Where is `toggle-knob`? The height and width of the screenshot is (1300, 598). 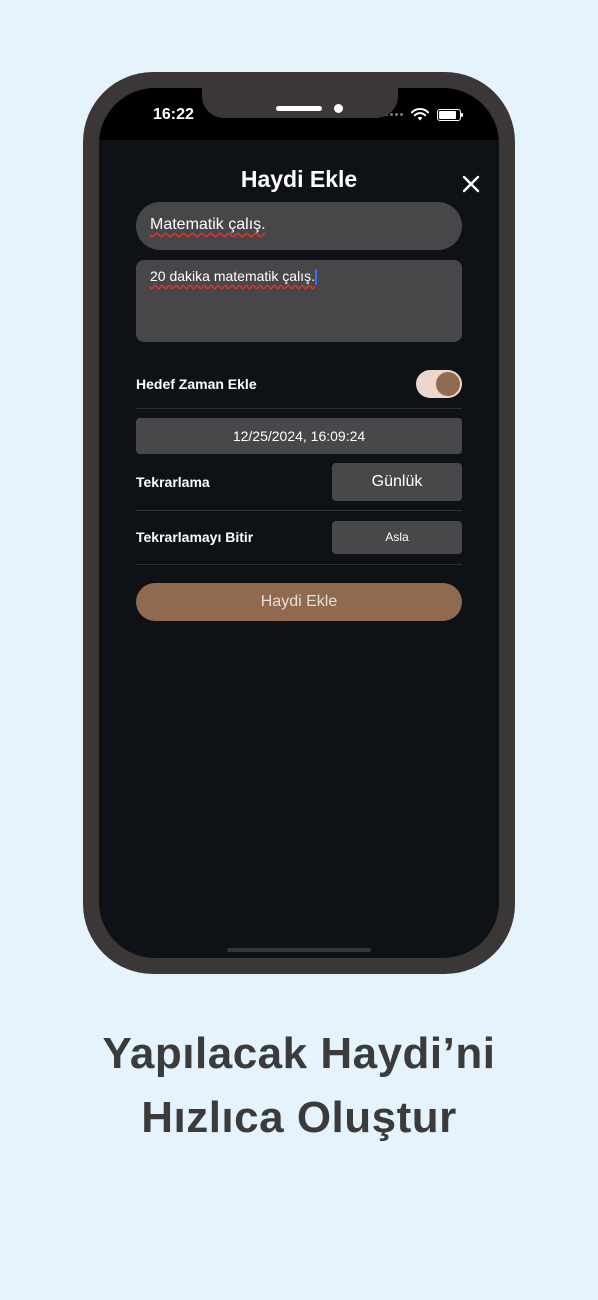
toggle-knob is located at coordinates (448, 384).